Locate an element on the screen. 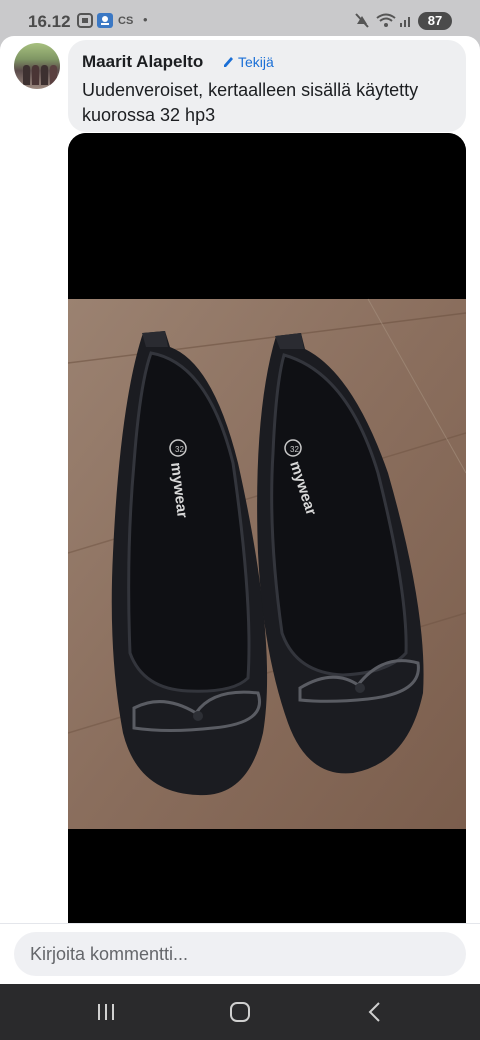 This screenshot has height=1040, width=480. battery-indicator: 87 is located at coordinates (435, 21).